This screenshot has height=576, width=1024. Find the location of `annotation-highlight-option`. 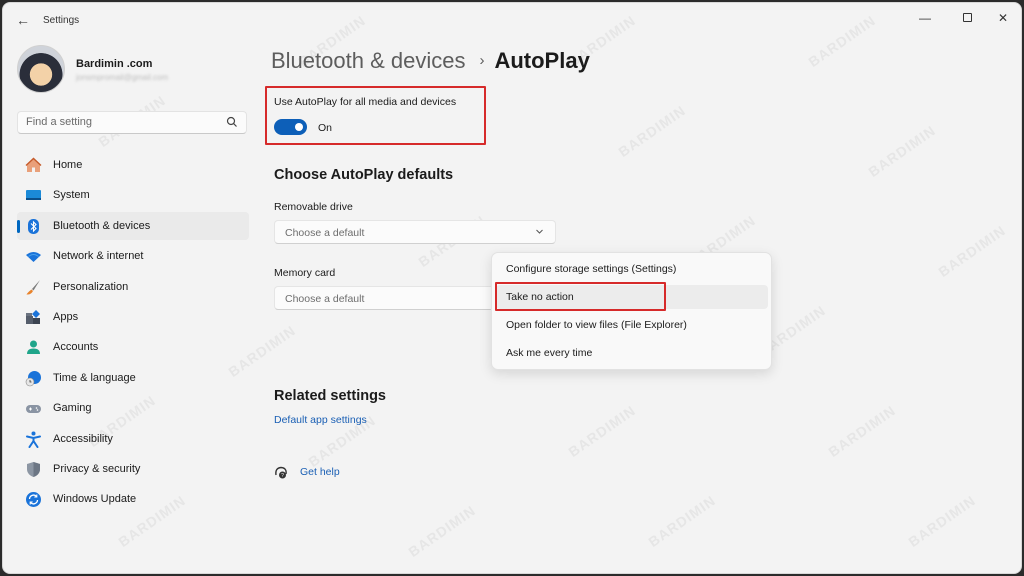

annotation-highlight-option is located at coordinates (580, 296).